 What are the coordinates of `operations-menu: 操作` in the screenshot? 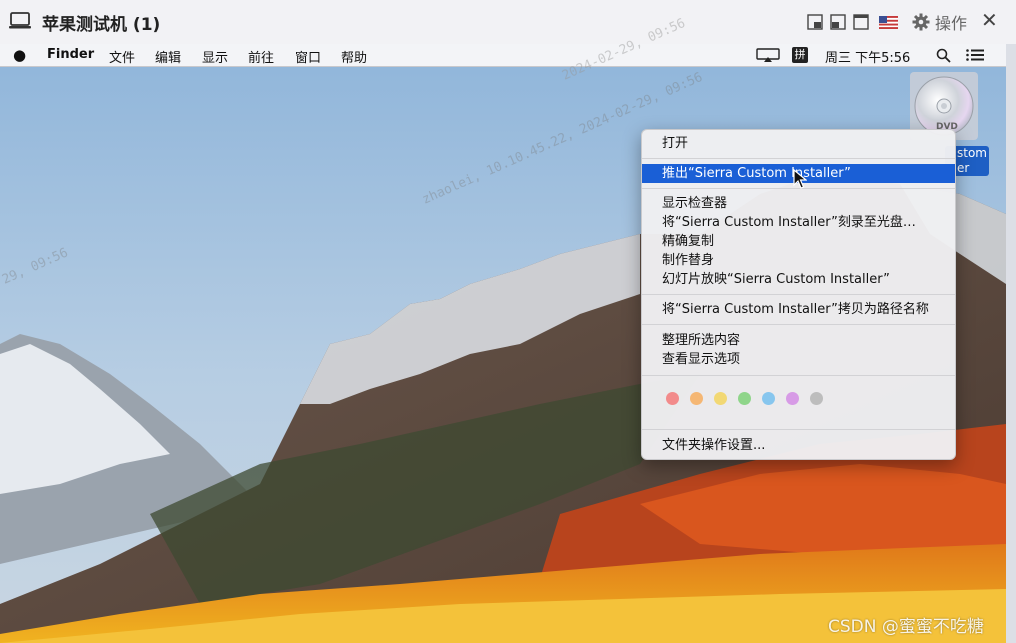 It's located at (951, 22).